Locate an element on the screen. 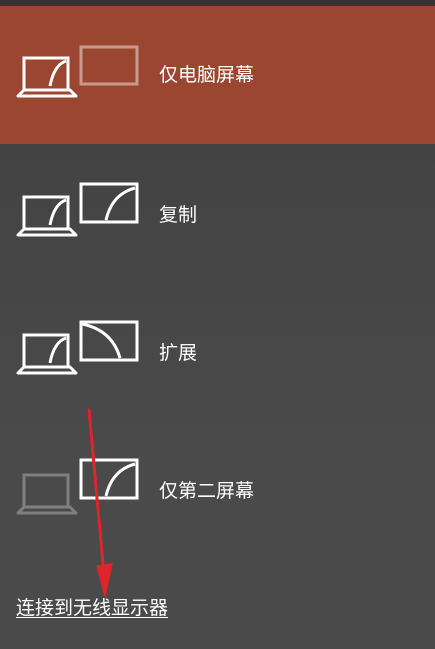 The image size is (435, 649). connect-wireless-display-link: 连接到无线显示器 is located at coordinates (92, 608).